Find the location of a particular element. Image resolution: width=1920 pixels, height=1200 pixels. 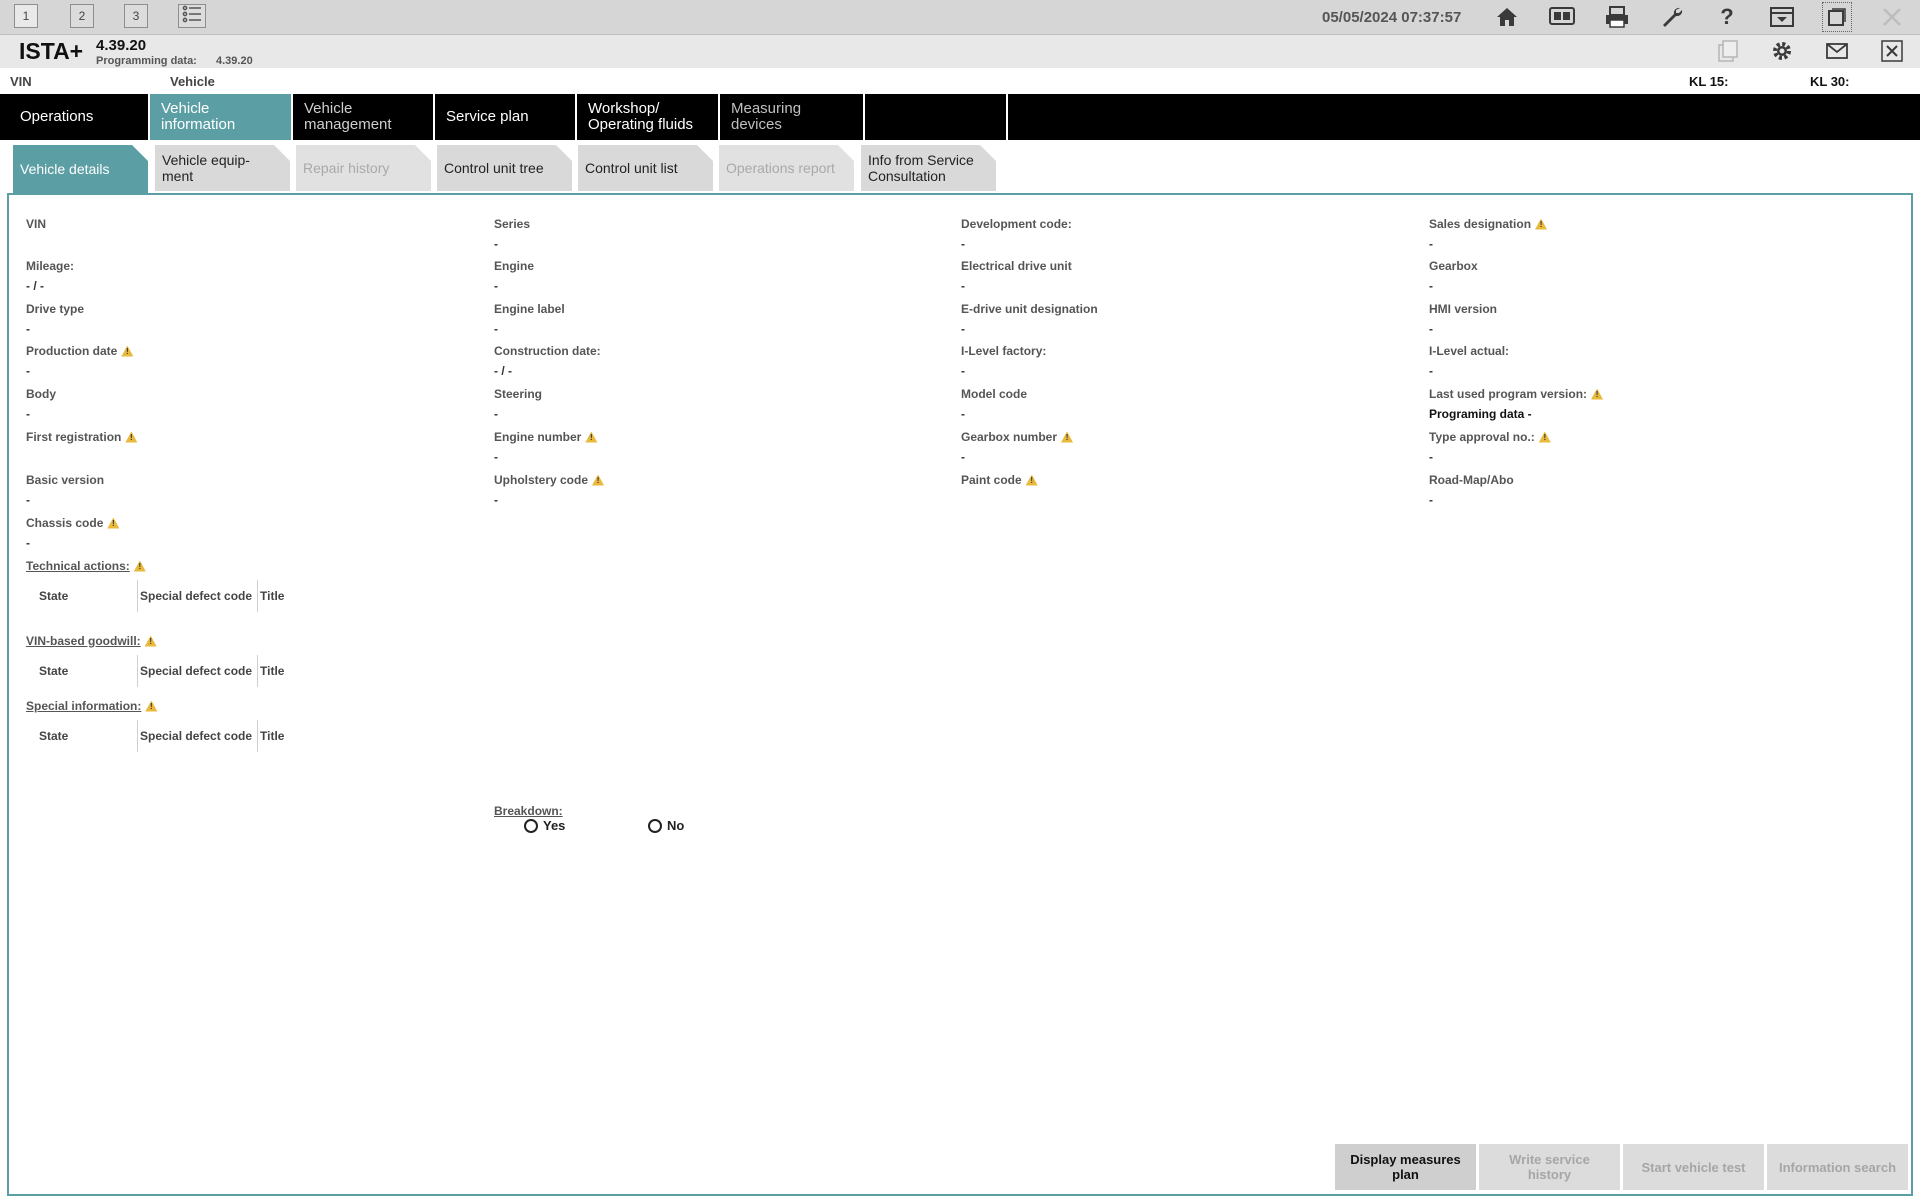

subtab-repair-history: Repair history is located at coordinates (363, 168).